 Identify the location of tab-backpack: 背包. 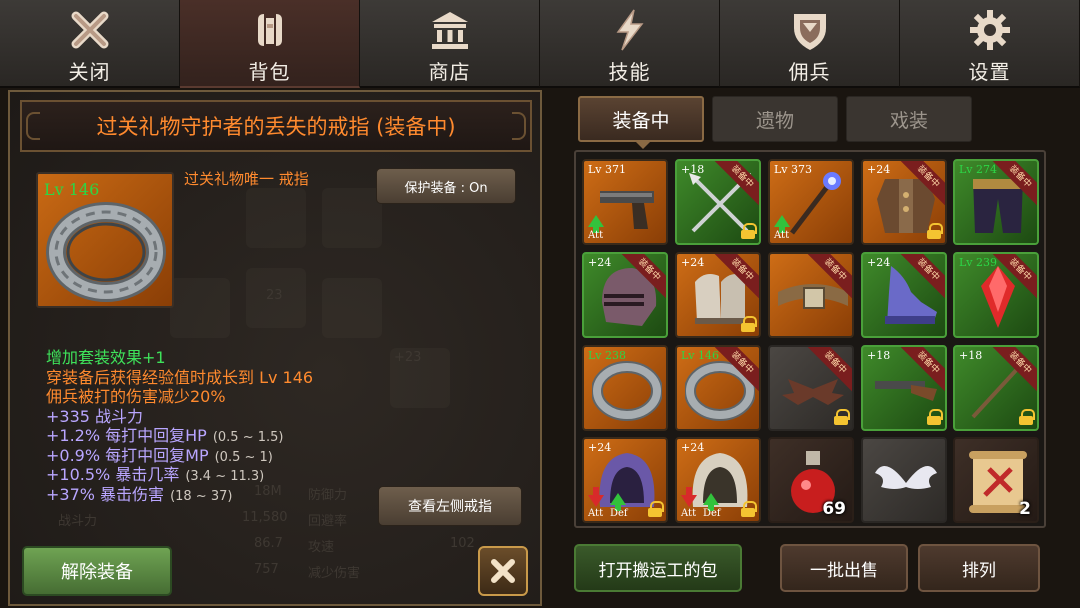
(270, 44).